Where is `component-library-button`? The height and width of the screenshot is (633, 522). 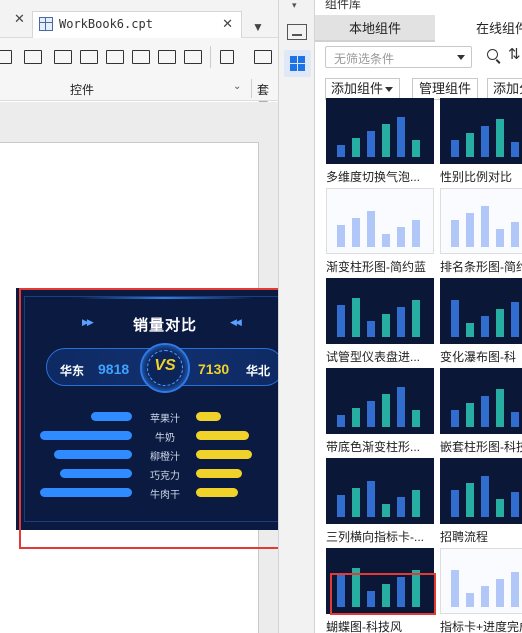
component-library-button is located at coordinates (297, 63).